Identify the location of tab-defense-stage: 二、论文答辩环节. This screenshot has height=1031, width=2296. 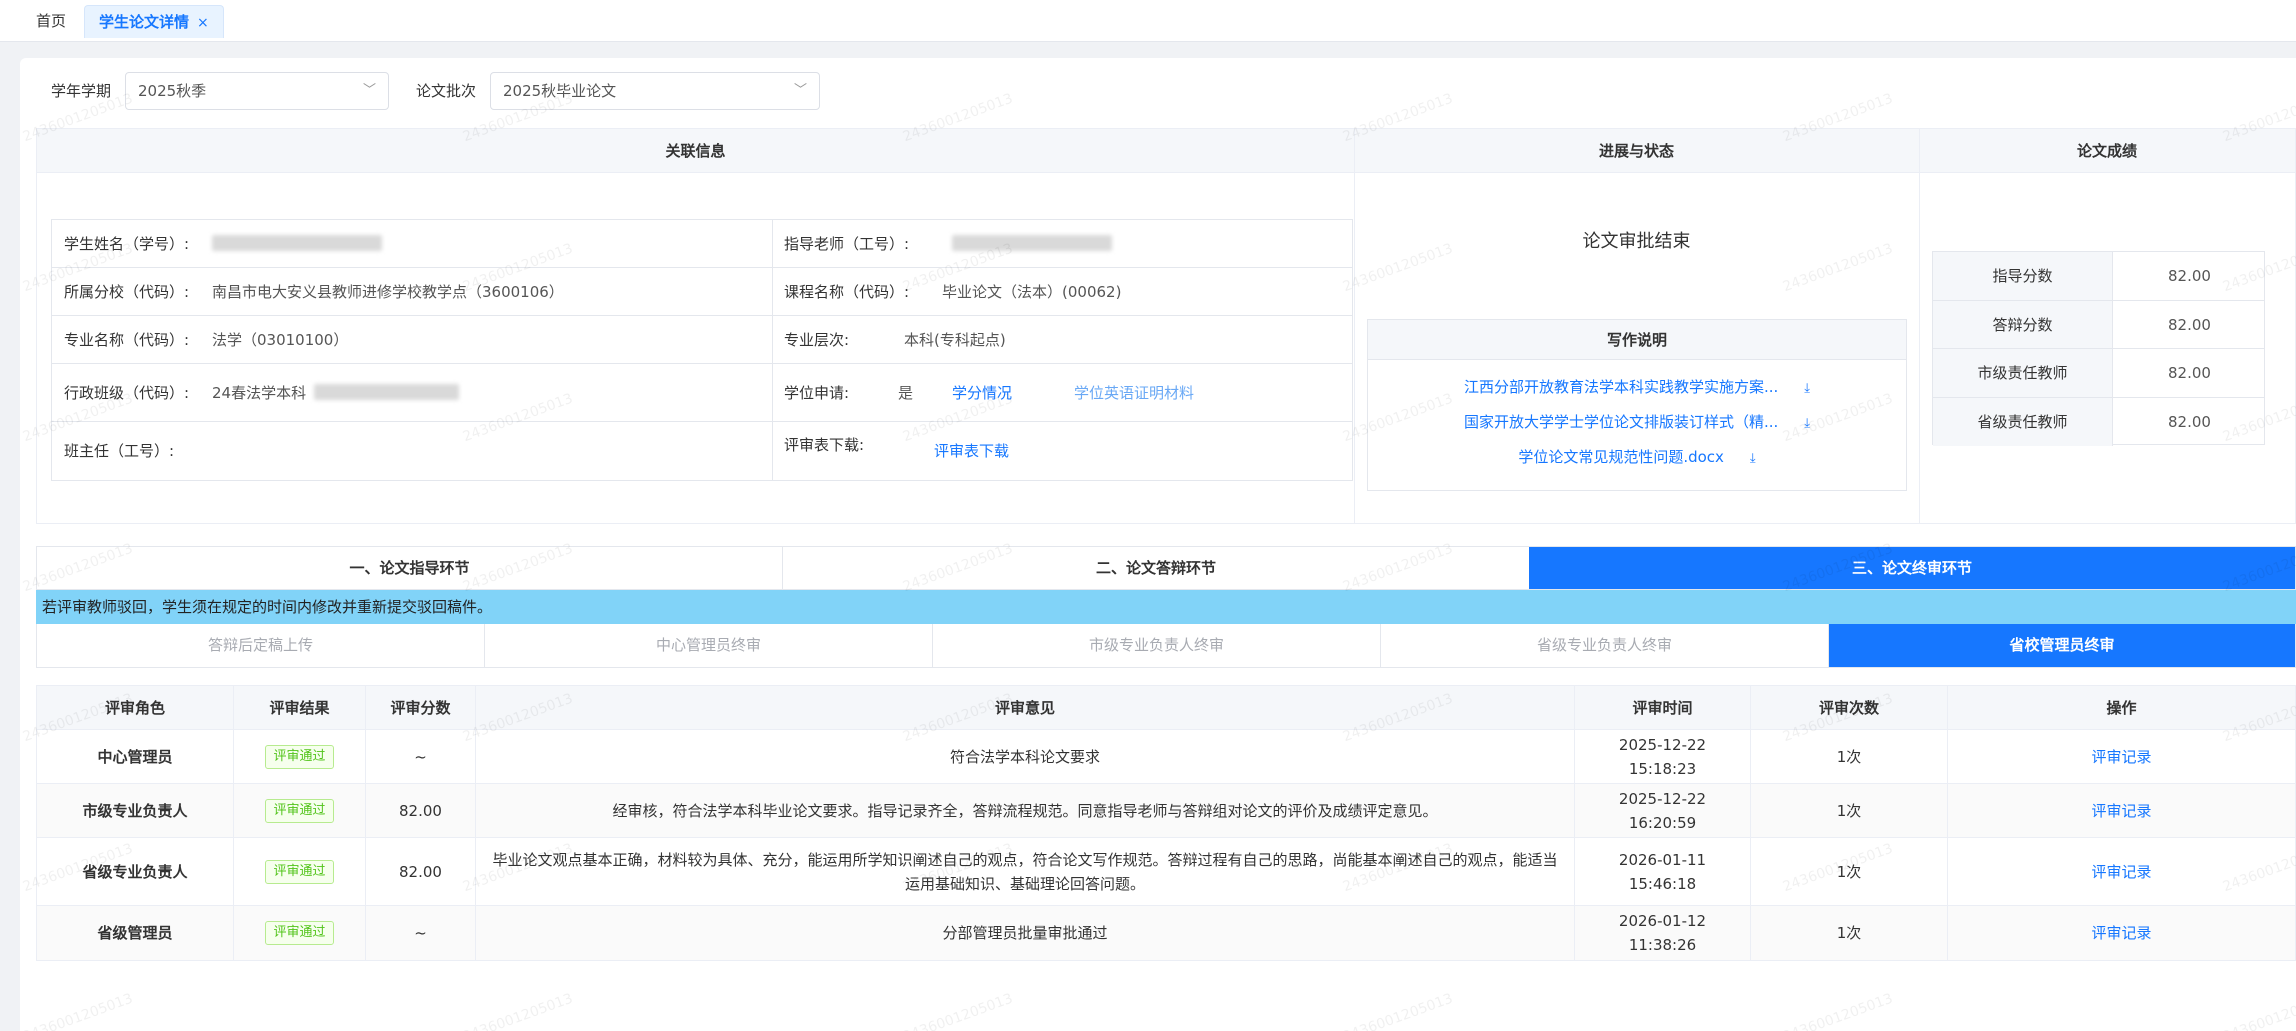
(1156, 568).